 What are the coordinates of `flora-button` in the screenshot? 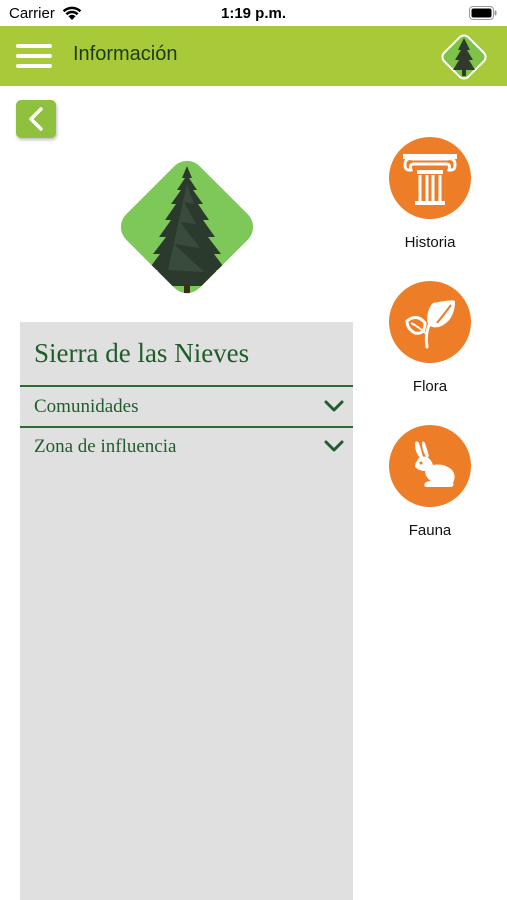 It's located at (430, 322).